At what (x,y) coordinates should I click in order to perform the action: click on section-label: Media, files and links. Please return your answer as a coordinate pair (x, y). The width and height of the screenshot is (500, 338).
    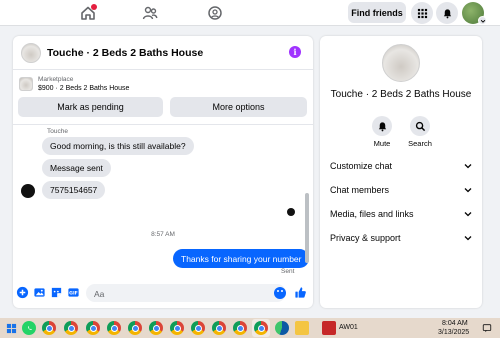
    Looking at the image, I should click on (372, 214).